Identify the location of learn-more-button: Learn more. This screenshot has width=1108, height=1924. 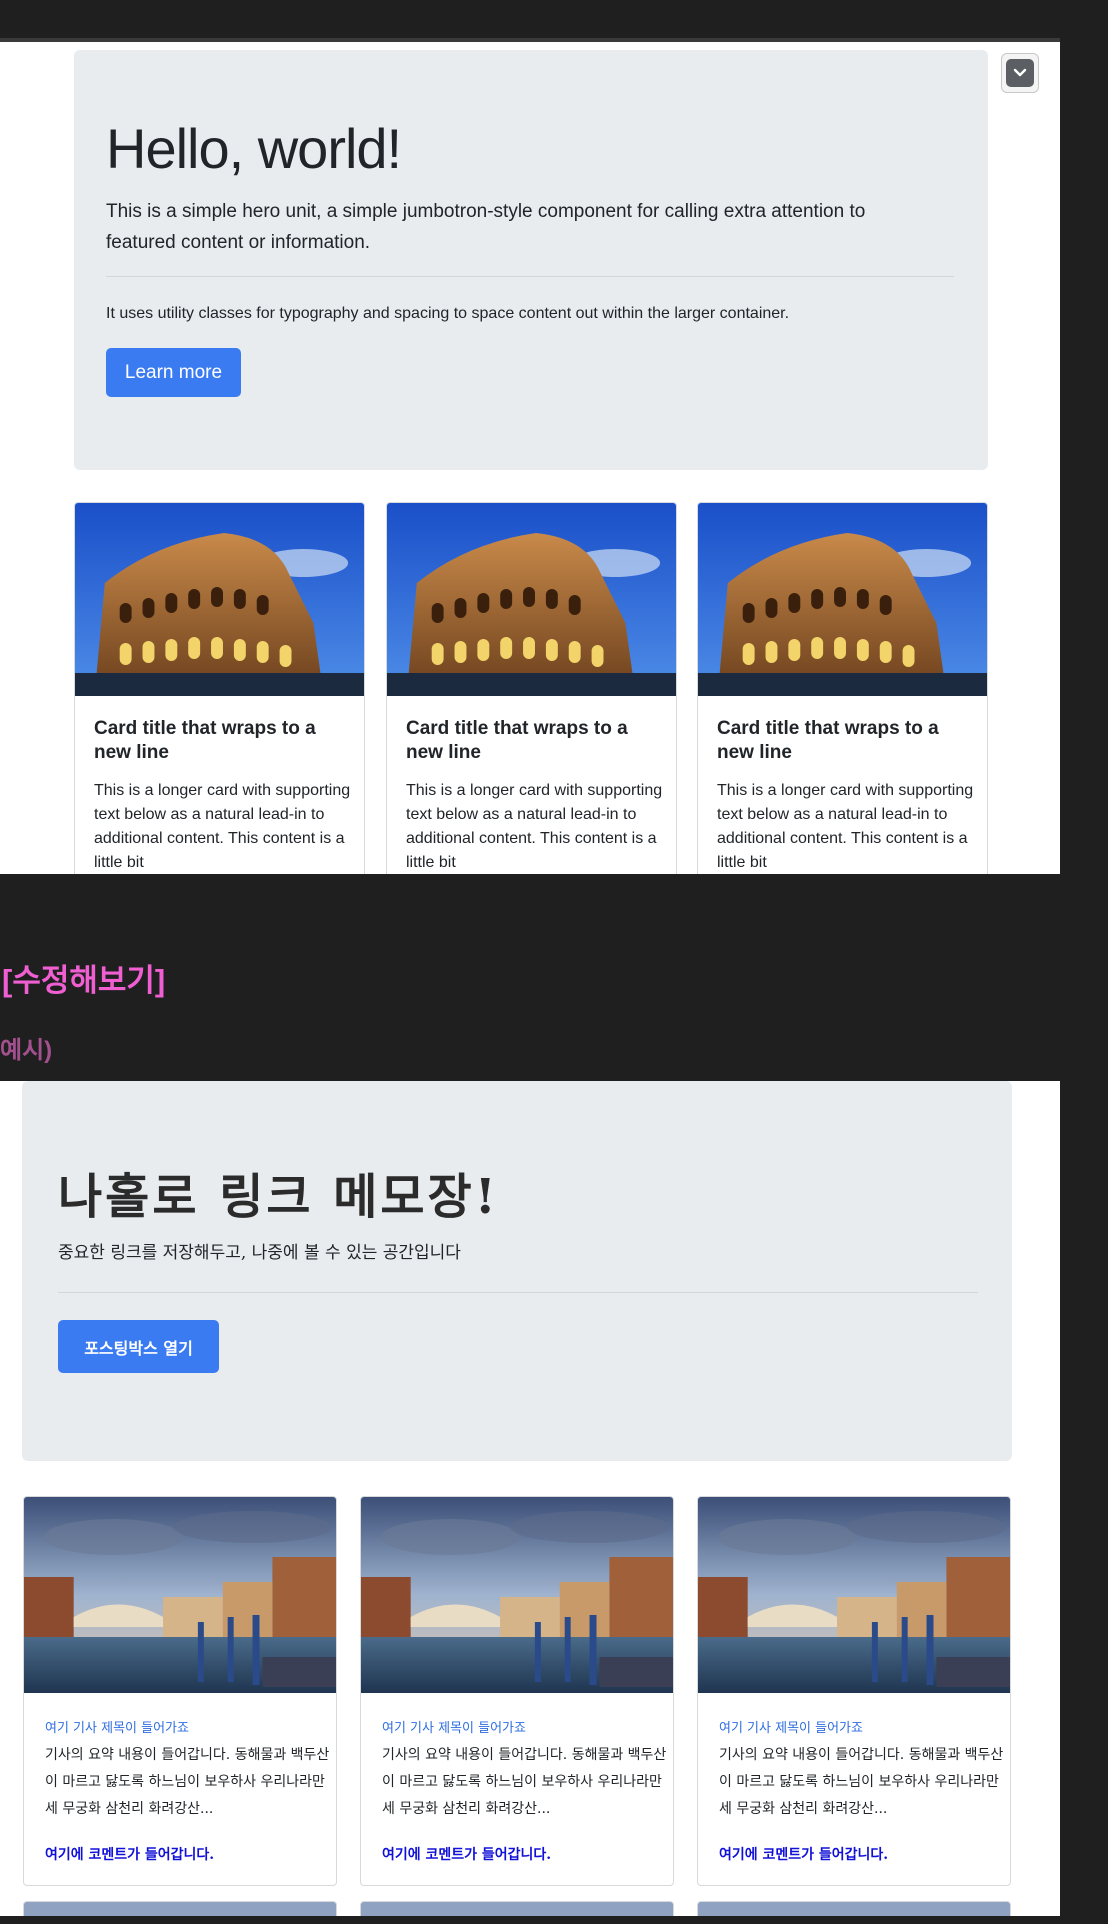
(173, 372).